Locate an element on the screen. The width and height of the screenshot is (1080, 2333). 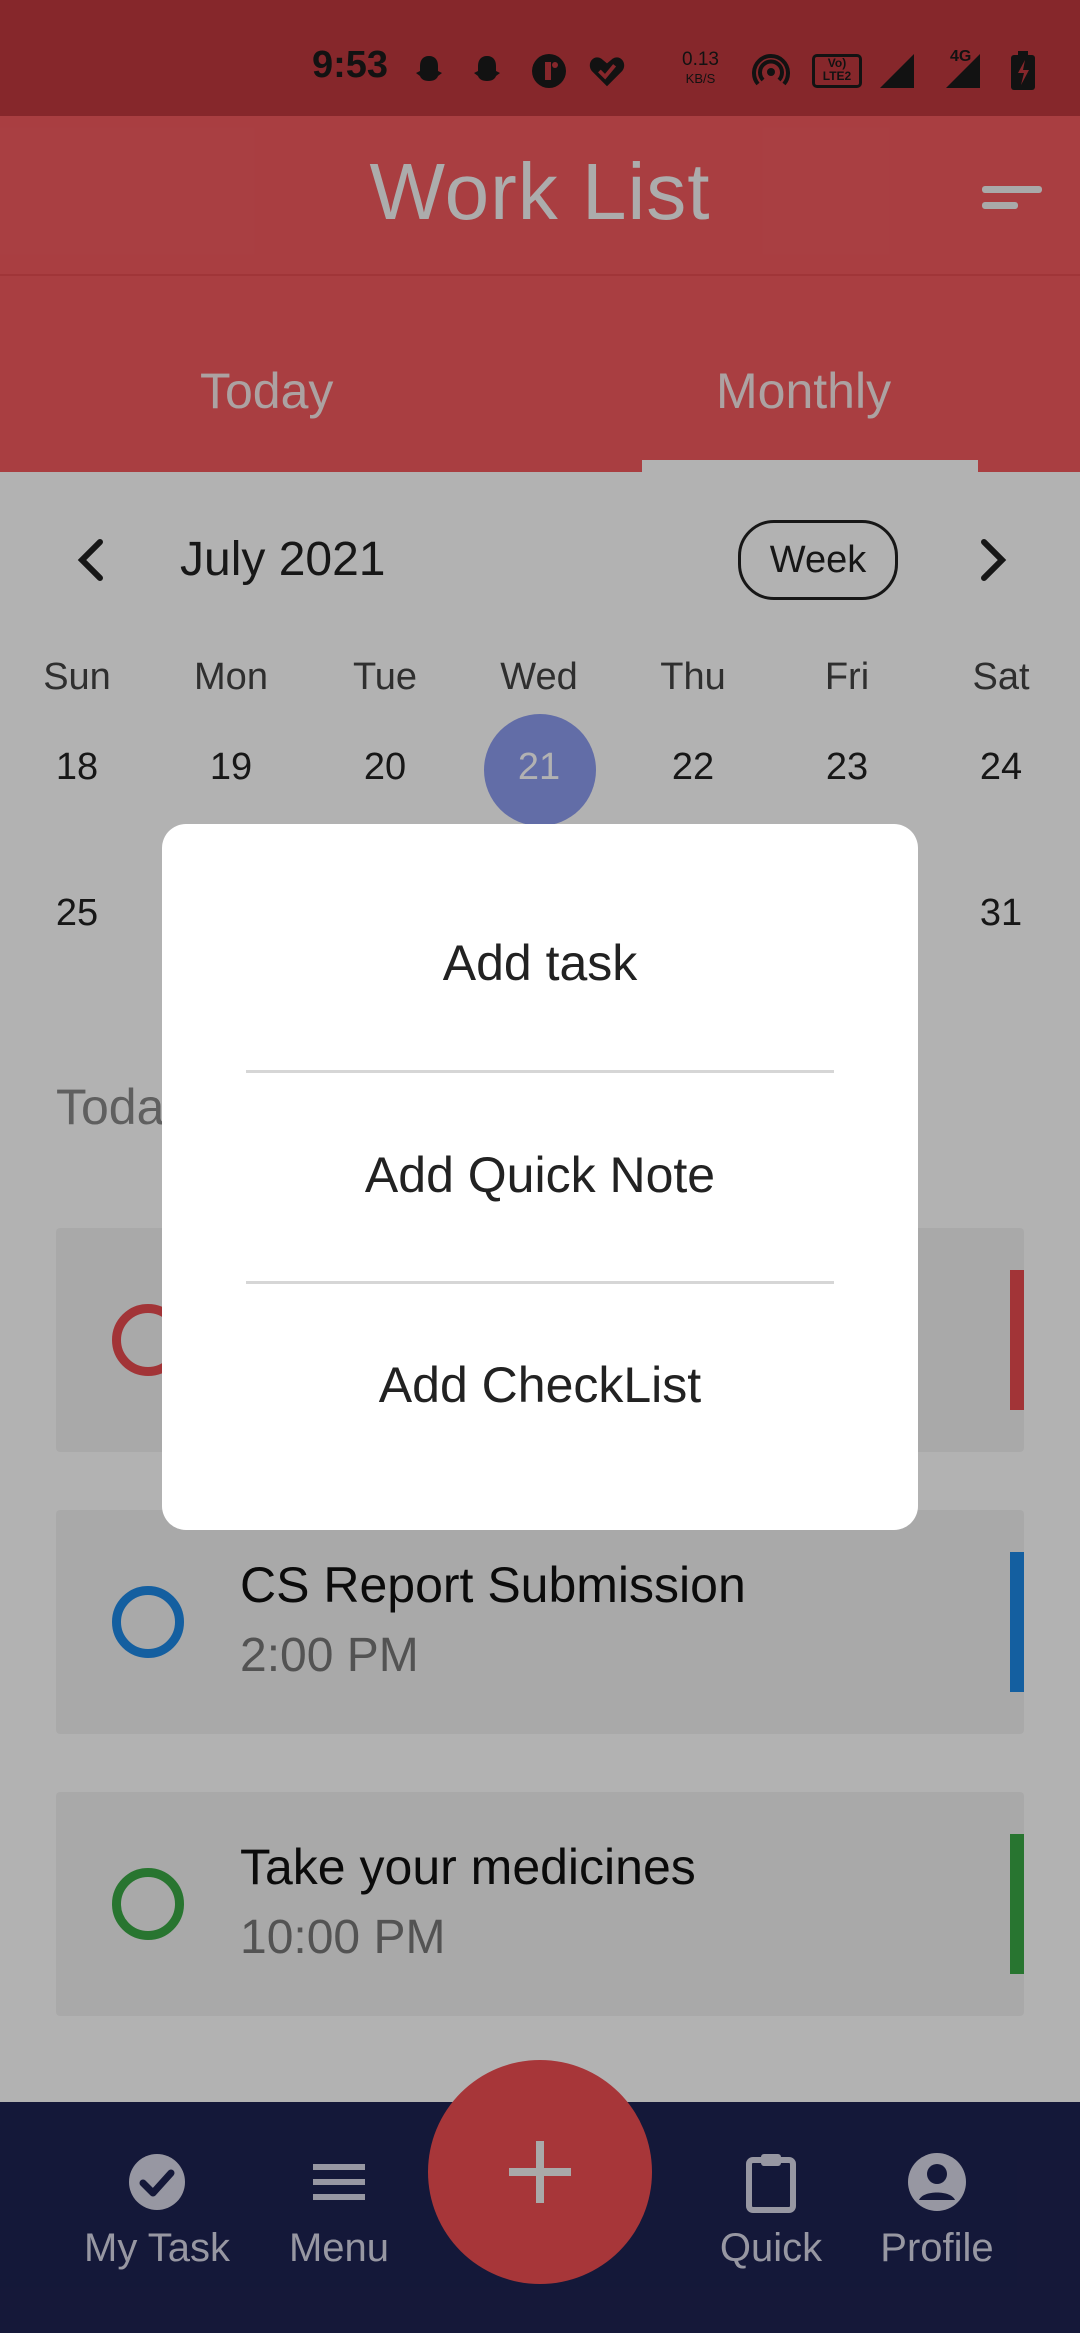
add-quick-note-option: Add Quick Note is located at coordinates (540, 1175).